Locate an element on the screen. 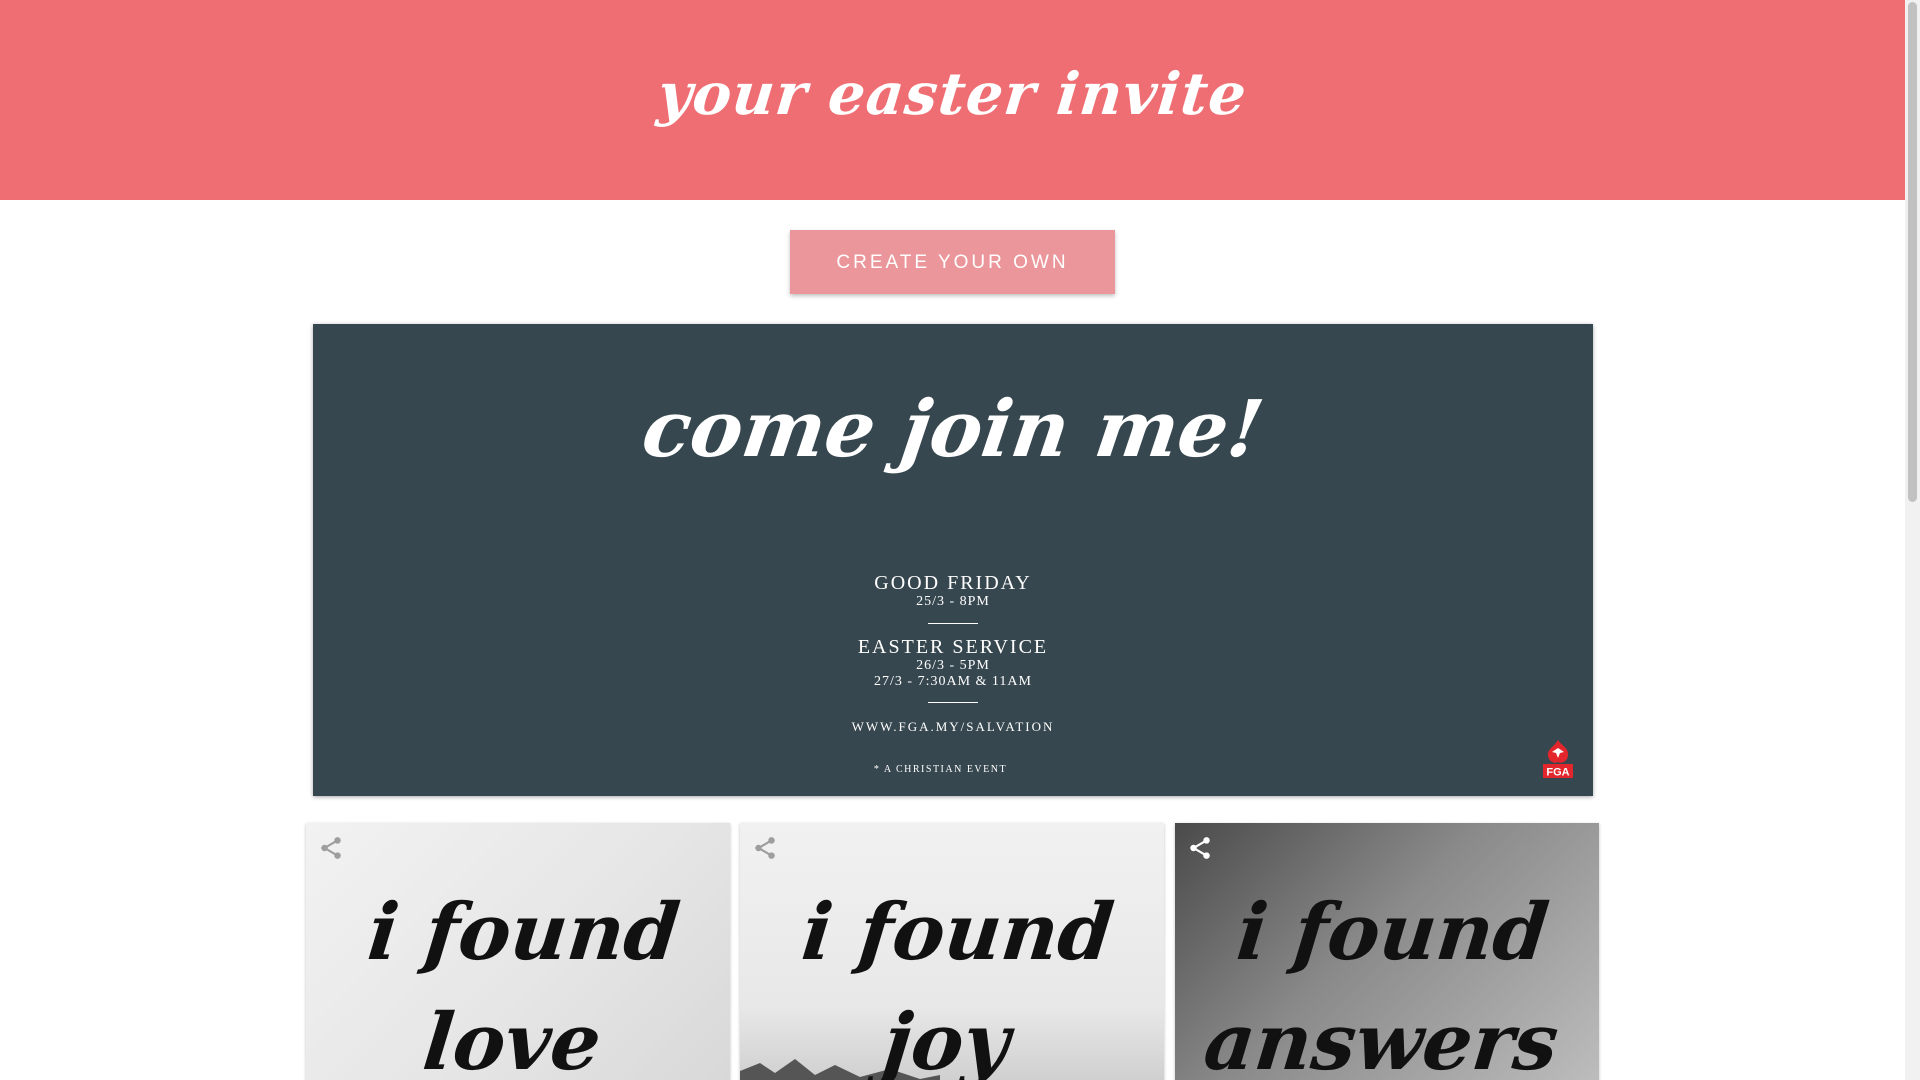 Image resolution: width=1920 pixels, height=1080 pixels. gallery-card-love: i found love is located at coordinates (518, 951).